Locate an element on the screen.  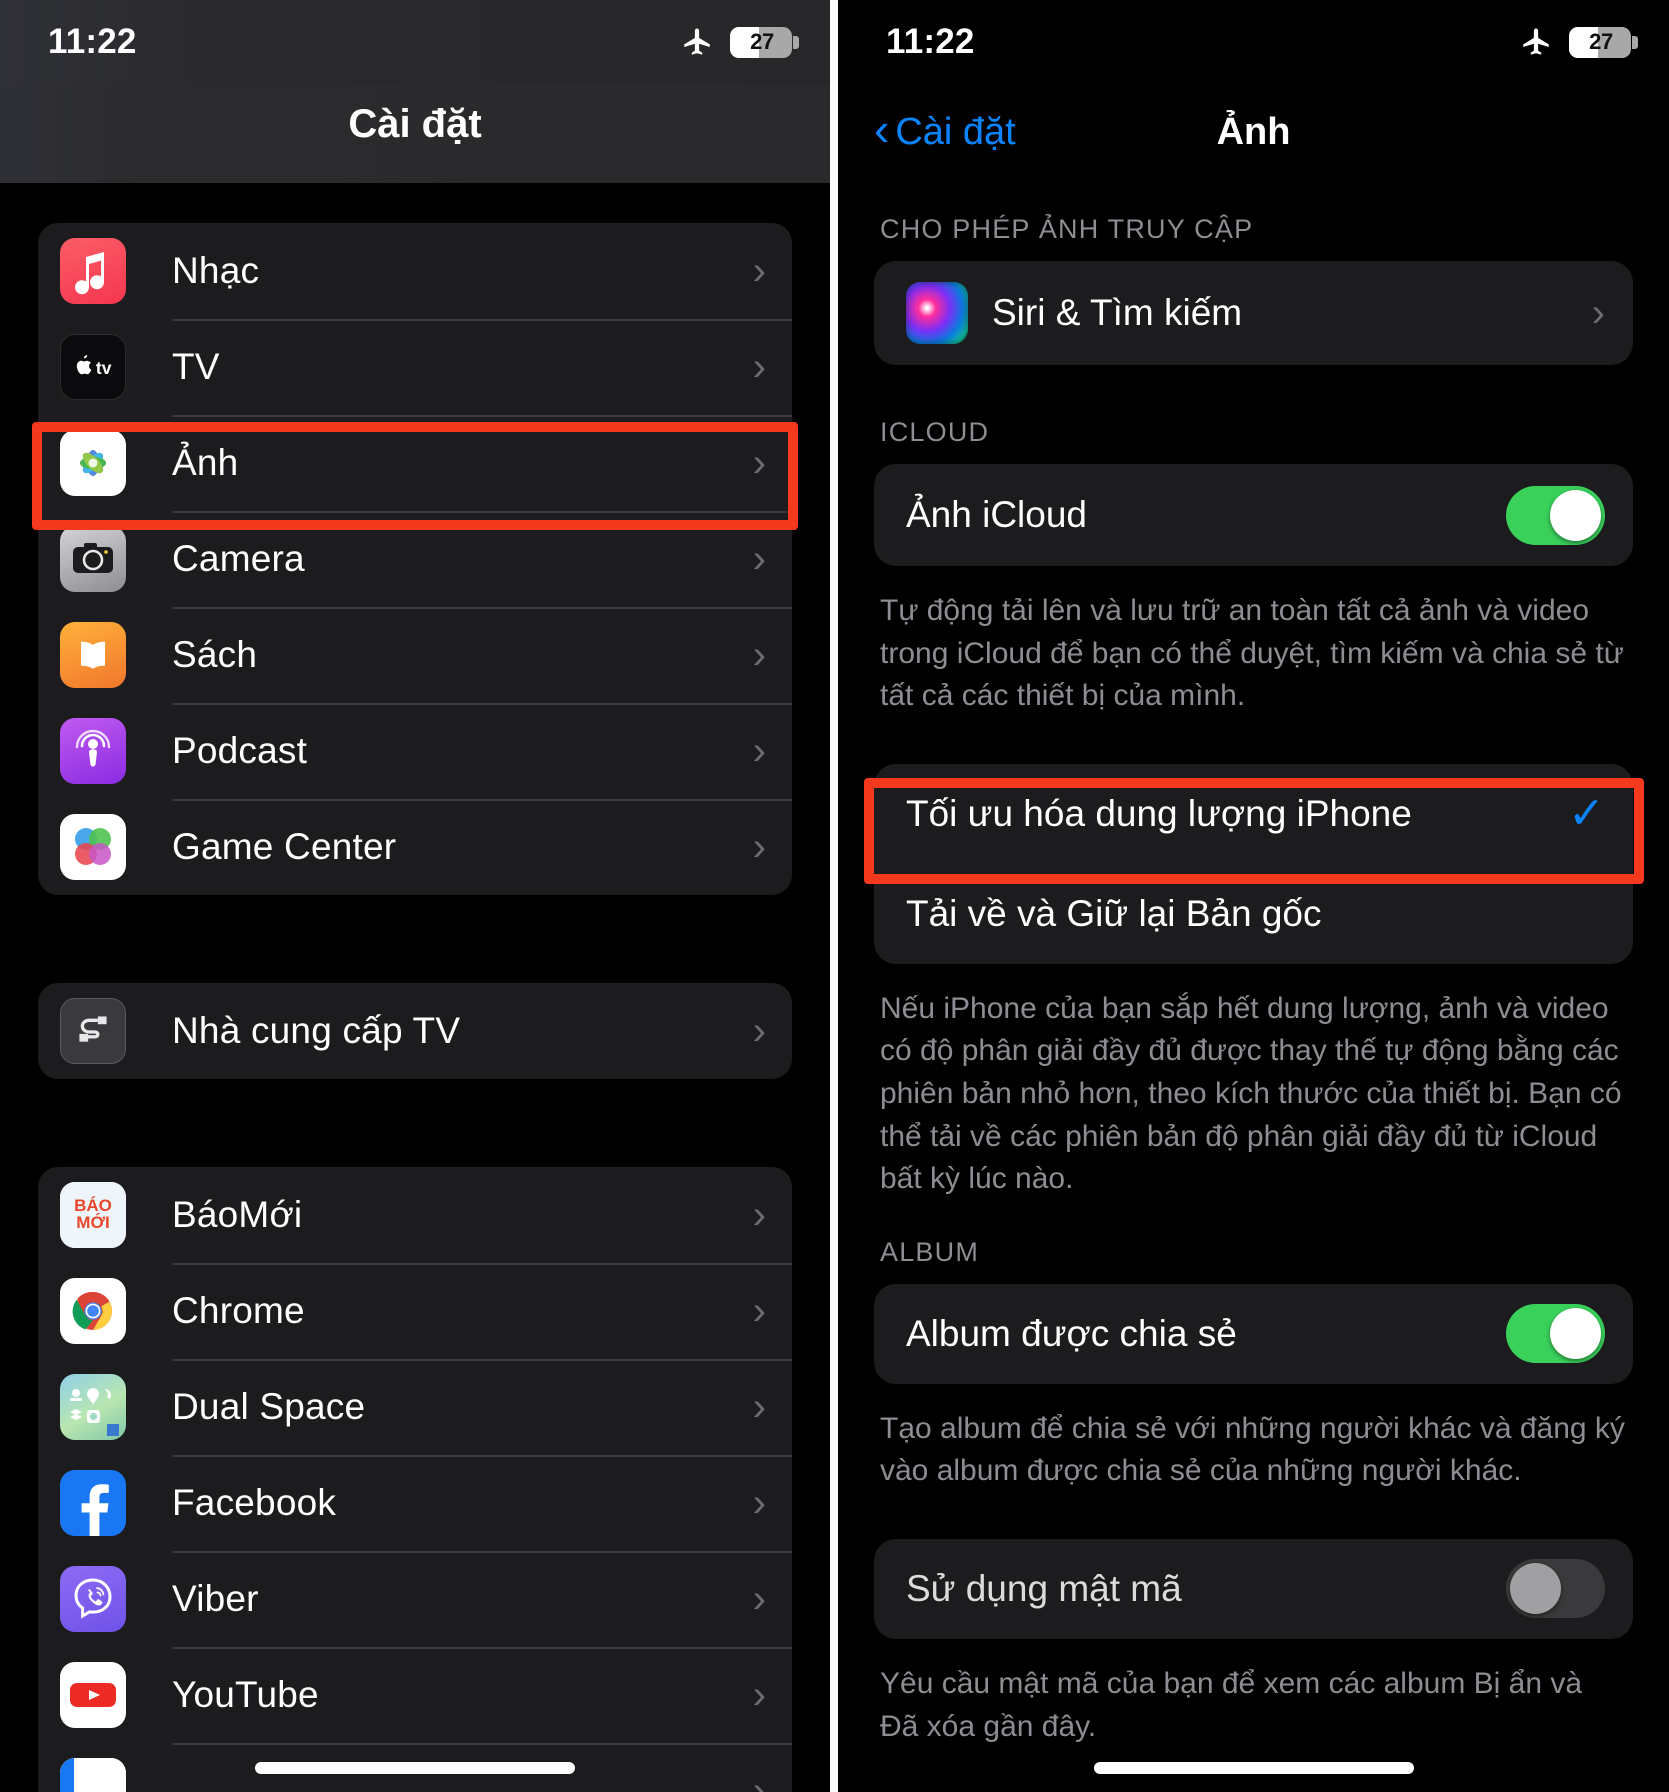
back-button: ‹ Cài đặt is located at coordinates (945, 129).